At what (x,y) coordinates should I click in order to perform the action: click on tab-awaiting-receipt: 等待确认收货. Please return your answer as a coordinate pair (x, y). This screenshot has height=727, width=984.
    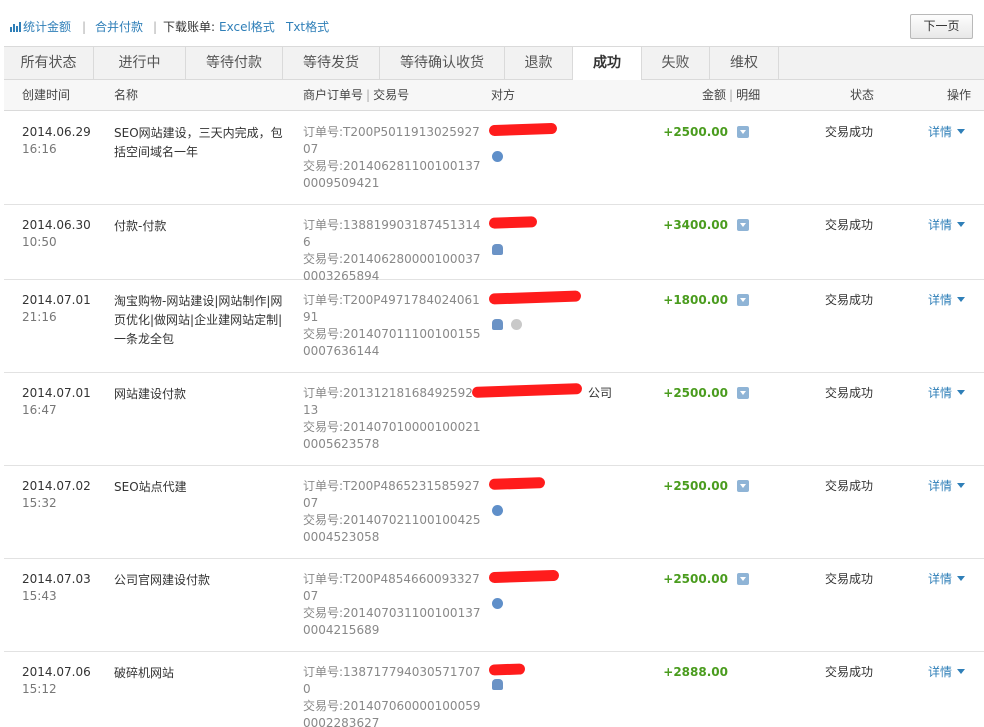
    Looking at the image, I should click on (442, 63).